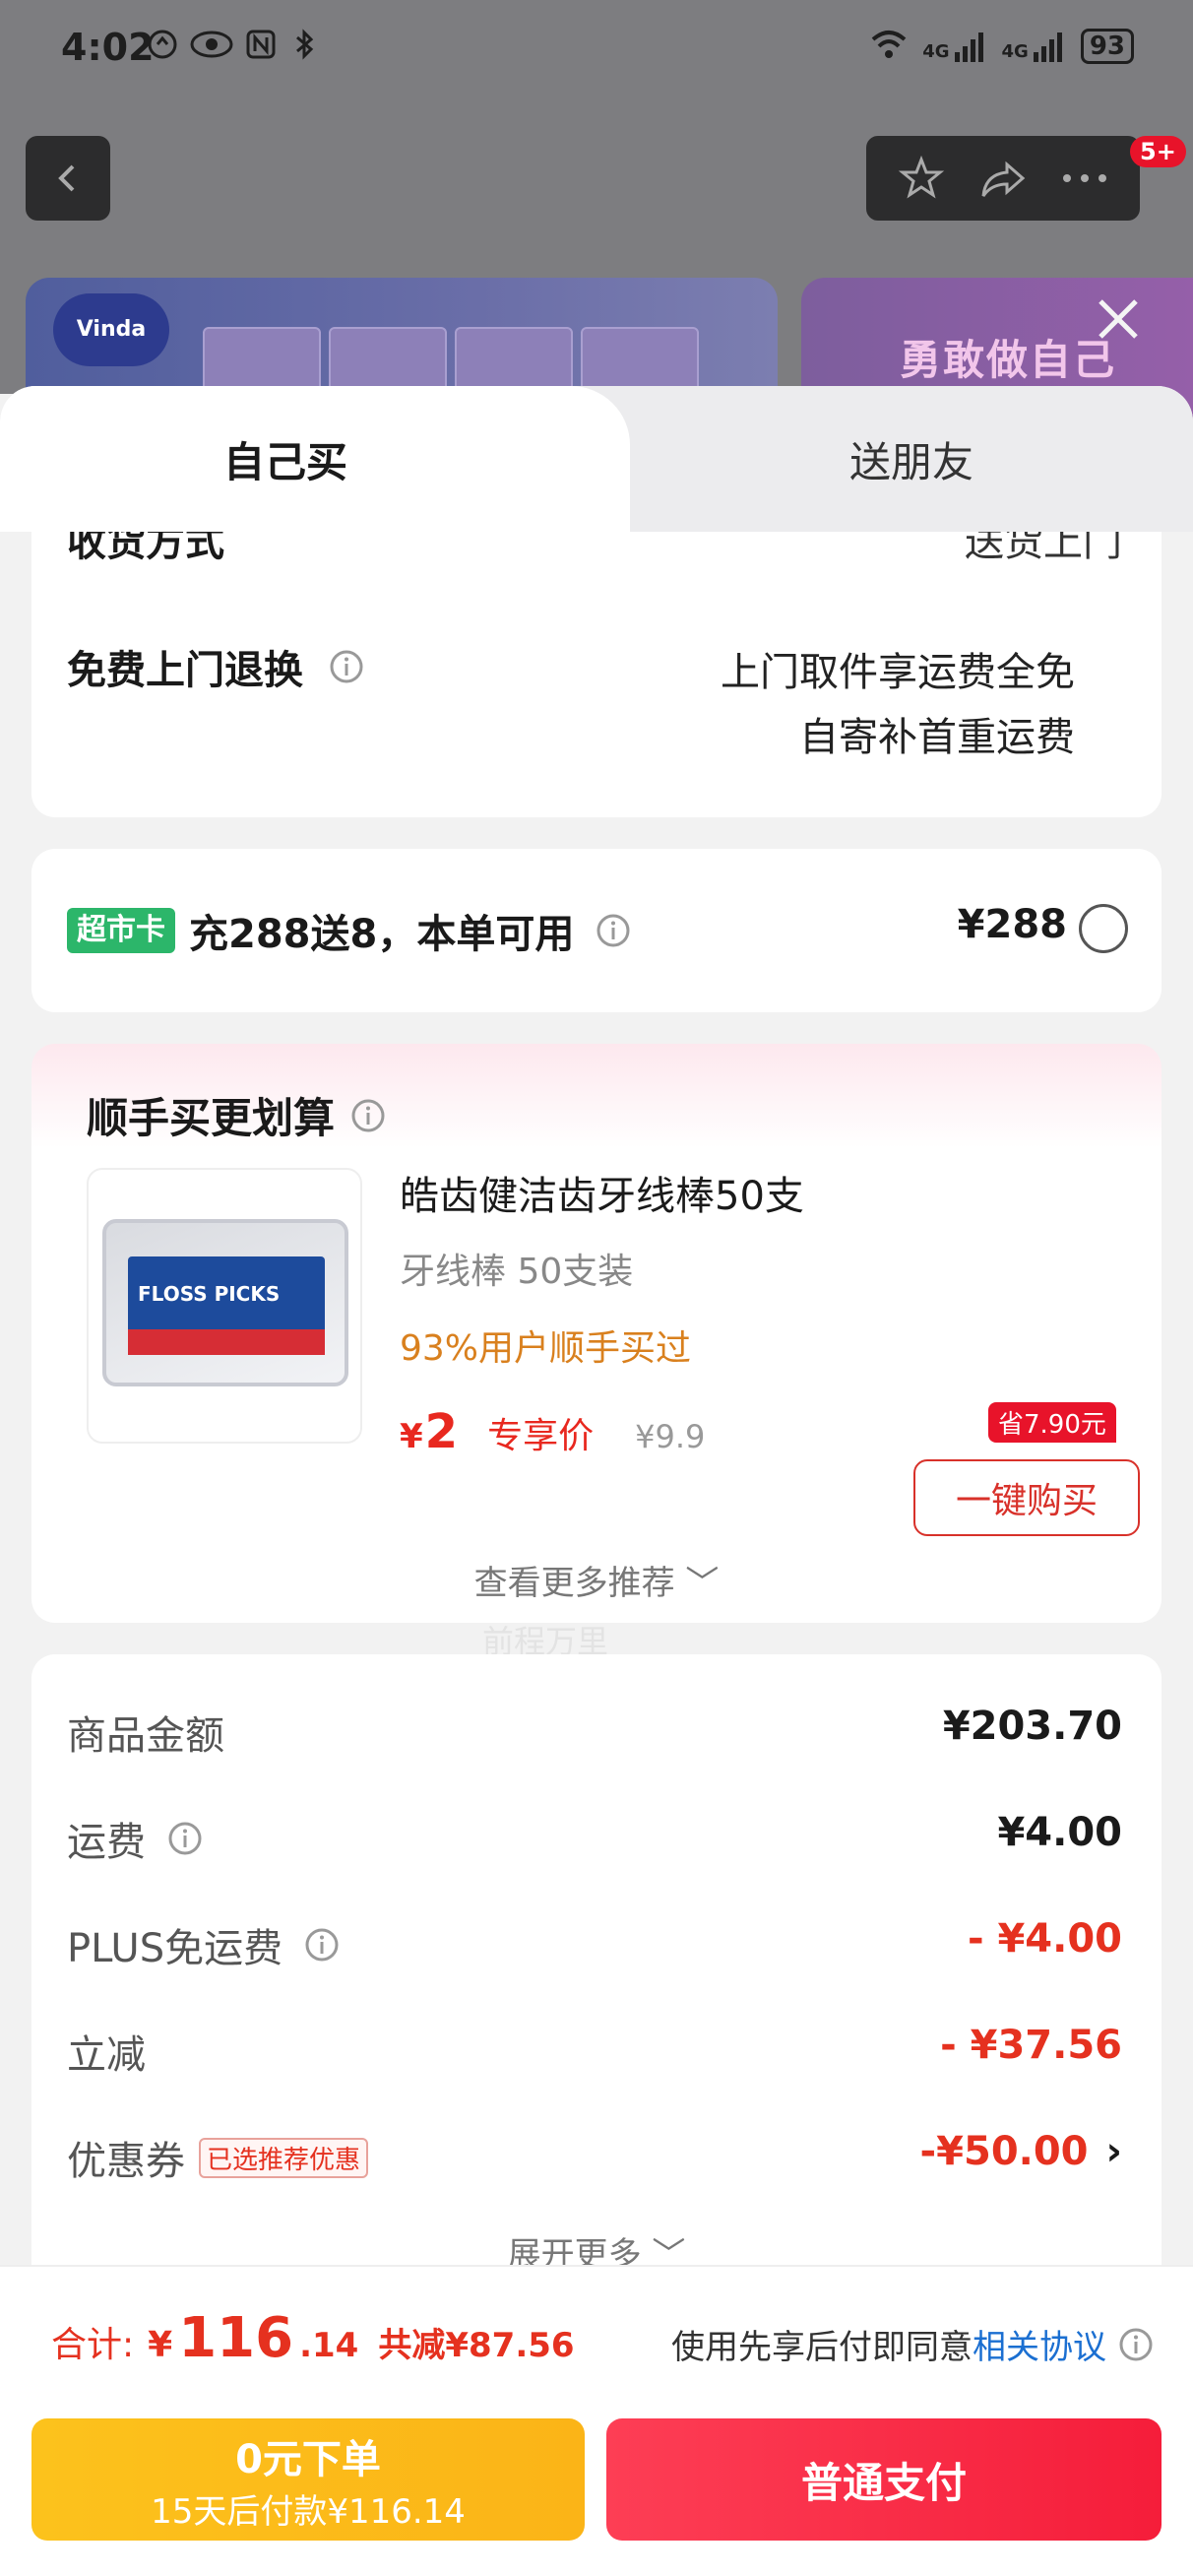 The width and height of the screenshot is (1193, 2576). What do you see at coordinates (1034, 46) in the screenshot?
I see `signal-2-icon: 4G` at bounding box center [1034, 46].